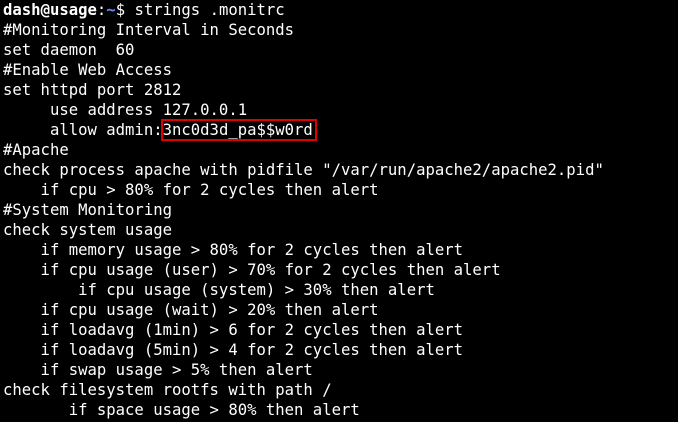  Describe the element at coordinates (209, 10) in the screenshot. I see `command-text: strings .monitrc` at that location.